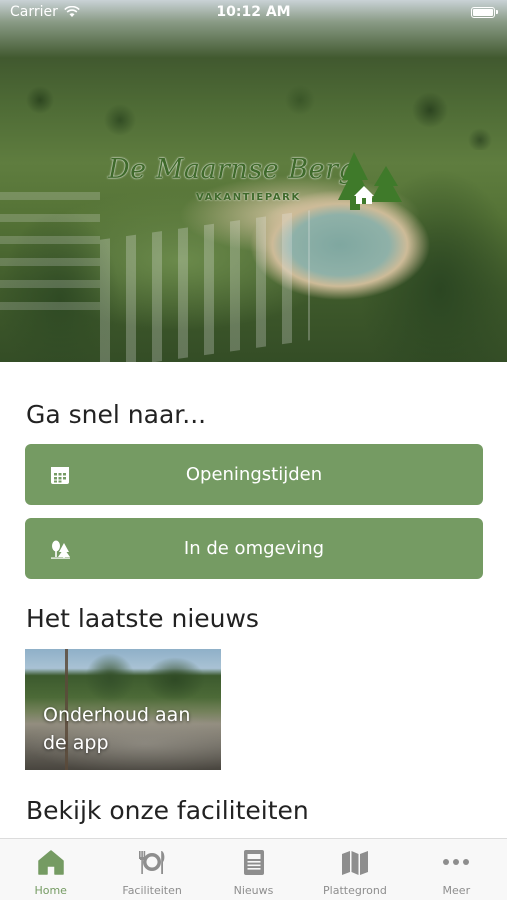 The image size is (507, 900). I want to click on tab-map: Plattegrond, so click(354, 869).